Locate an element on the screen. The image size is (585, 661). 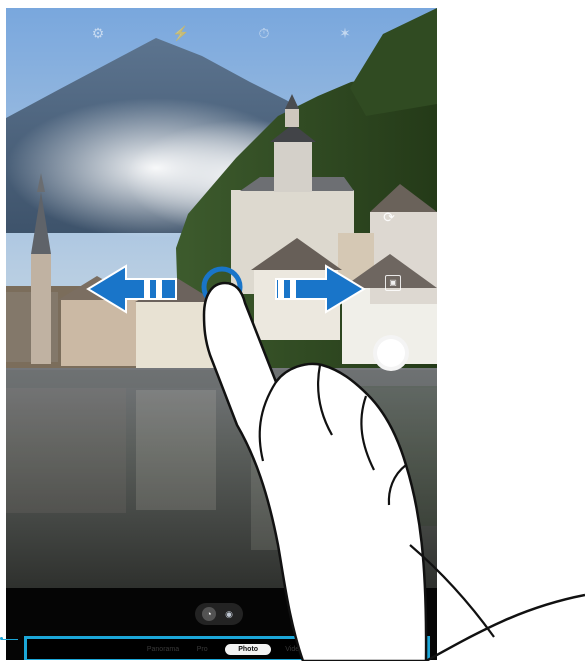
flash-icon: ⚡ is located at coordinates (181, 33).